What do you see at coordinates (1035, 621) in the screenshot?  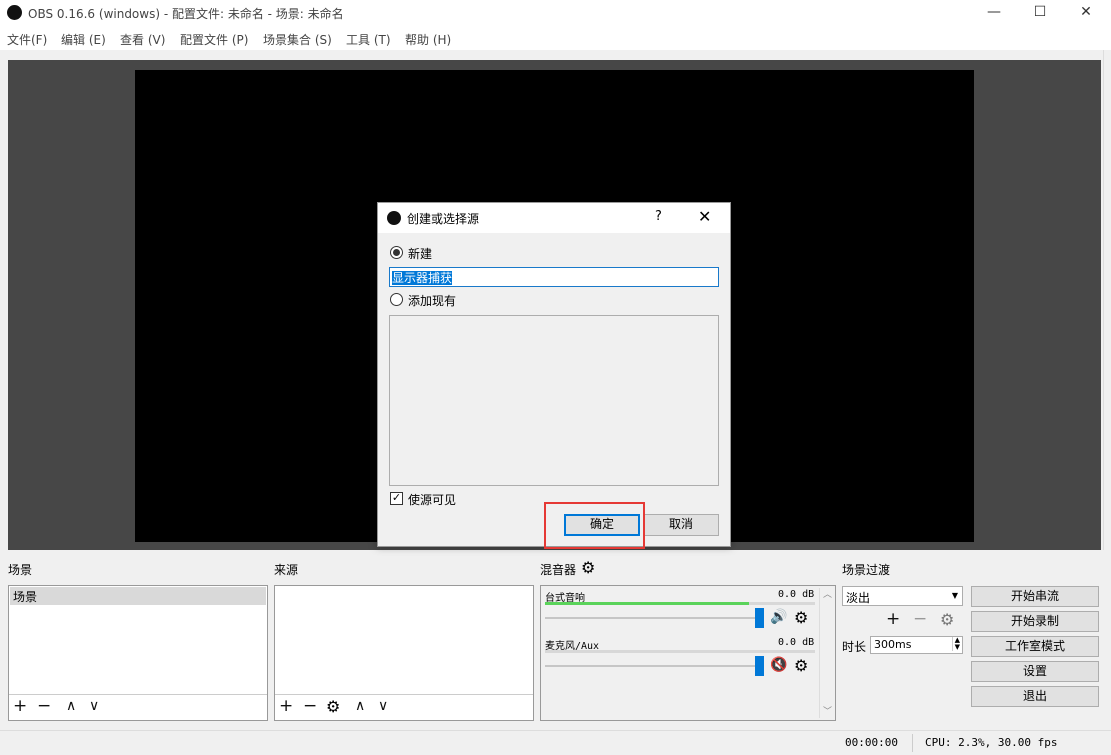 I see `start-recording-button: 开始录制` at bounding box center [1035, 621].